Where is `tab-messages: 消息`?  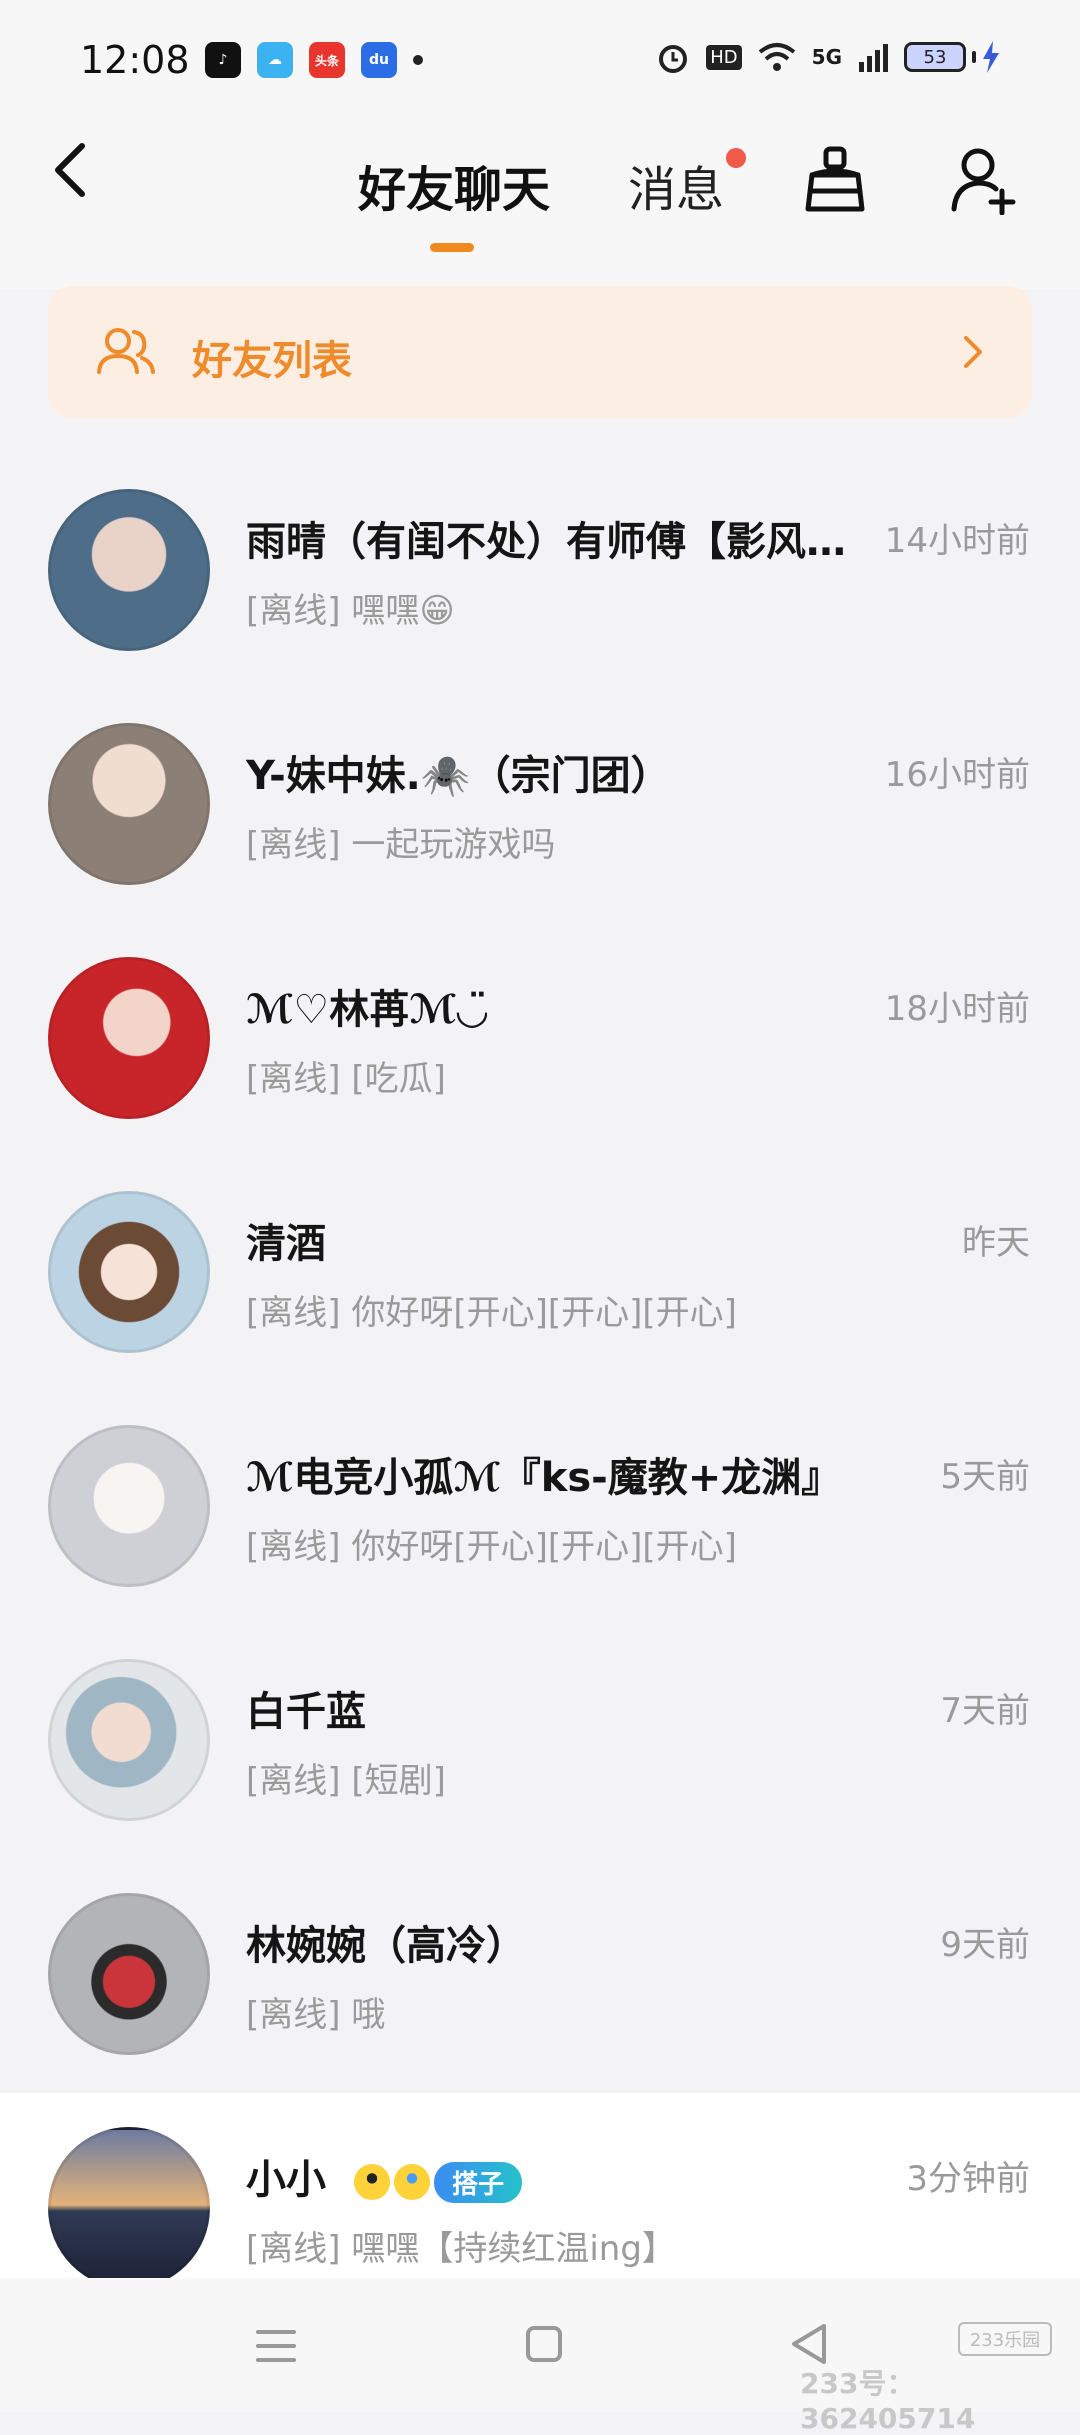 tab-messages: 消息 is located at coordinates (676, 185).